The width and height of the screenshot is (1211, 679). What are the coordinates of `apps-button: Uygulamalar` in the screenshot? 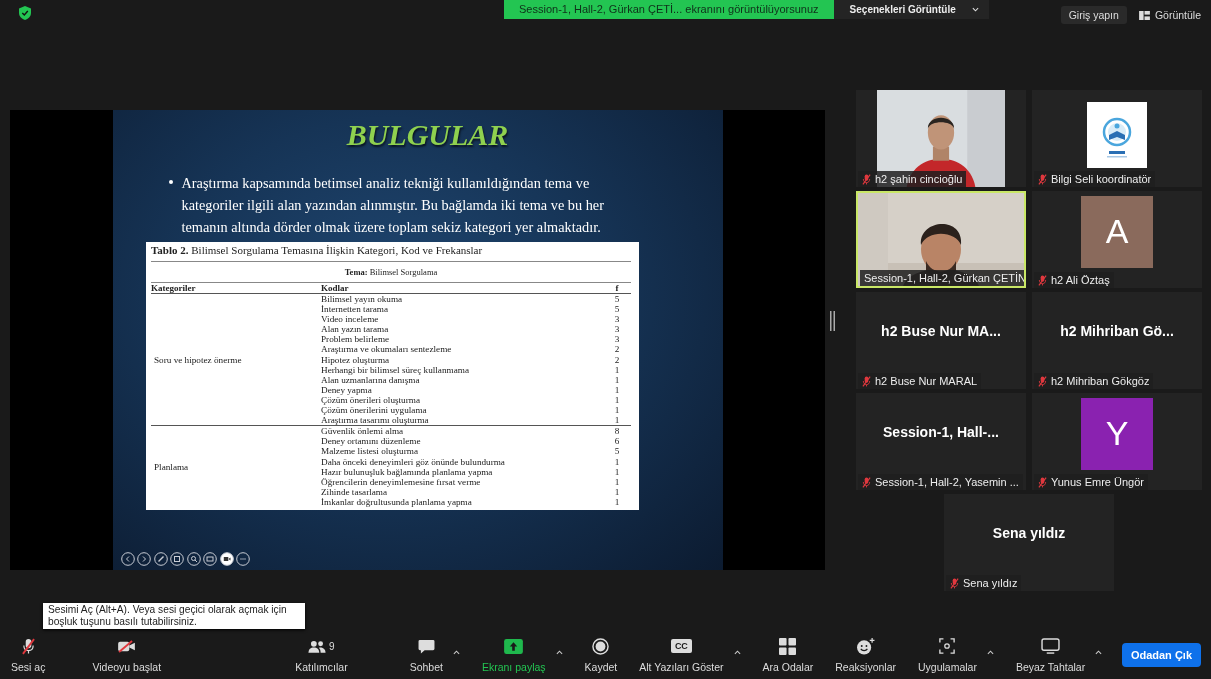 It's located at (947, 654).